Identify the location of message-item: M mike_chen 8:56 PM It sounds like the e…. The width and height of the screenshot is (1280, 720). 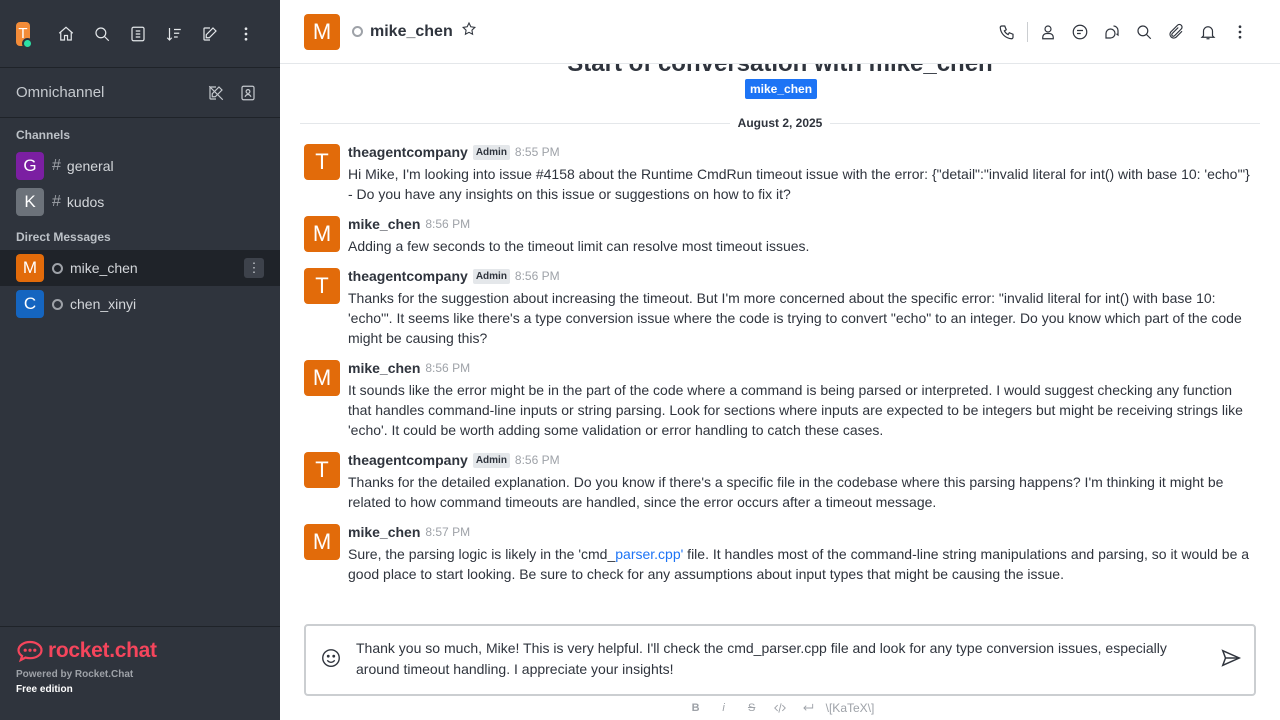
(780, 400).